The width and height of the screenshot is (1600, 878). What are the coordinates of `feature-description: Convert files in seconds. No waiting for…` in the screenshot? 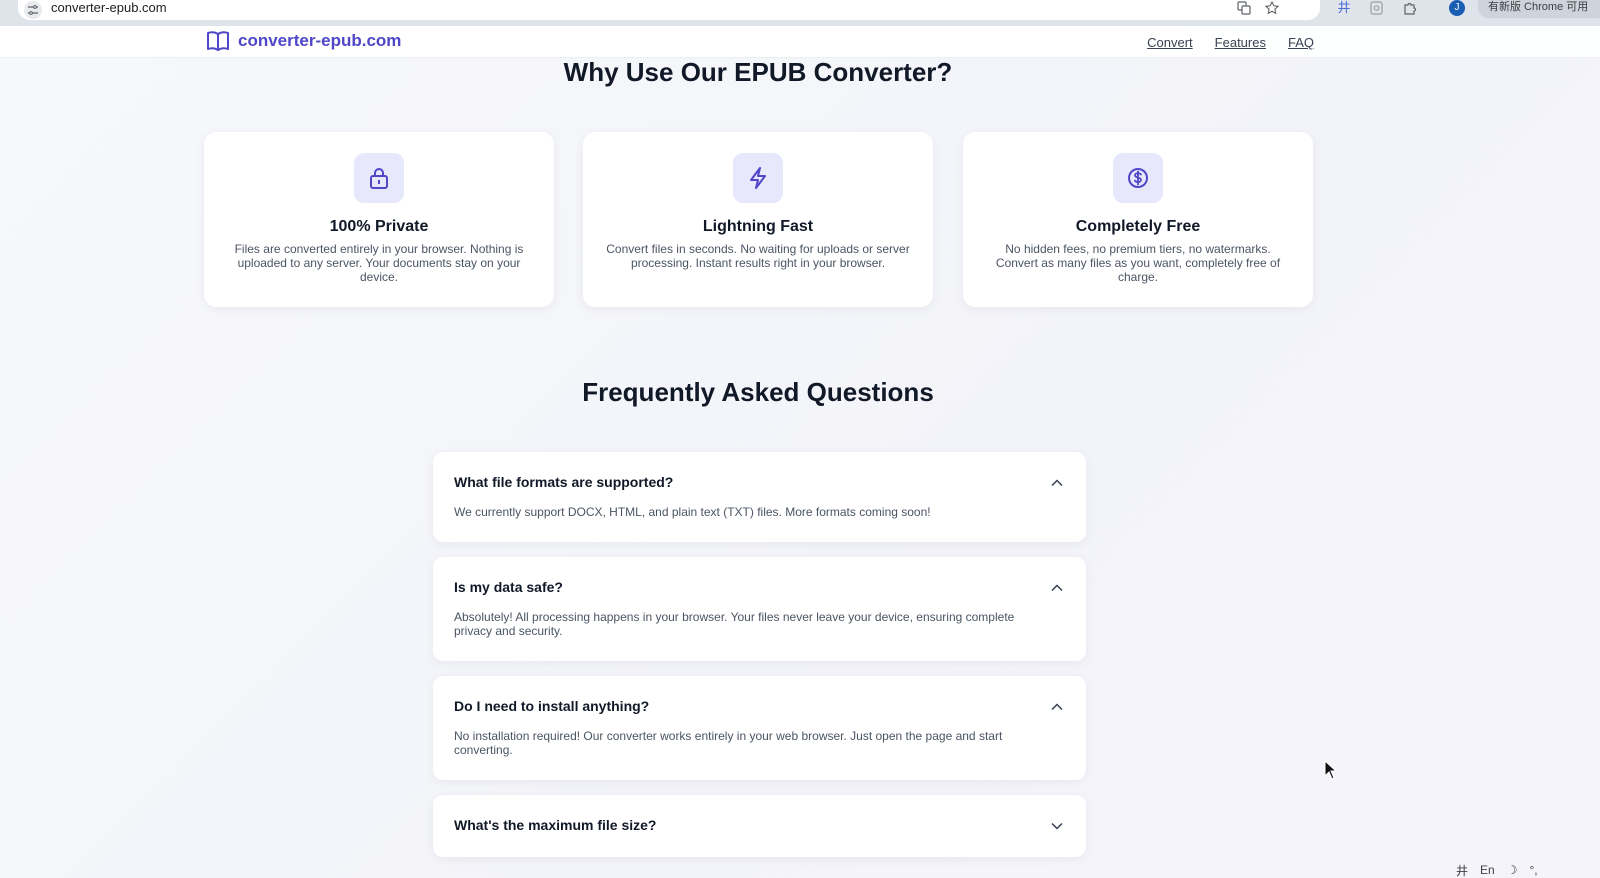 It's located at (758, 256).